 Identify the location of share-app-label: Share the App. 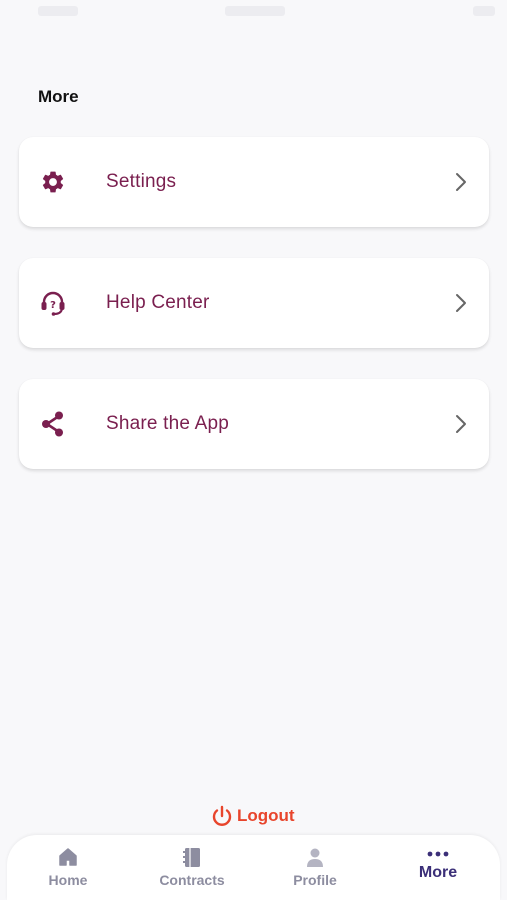
(168, 423).